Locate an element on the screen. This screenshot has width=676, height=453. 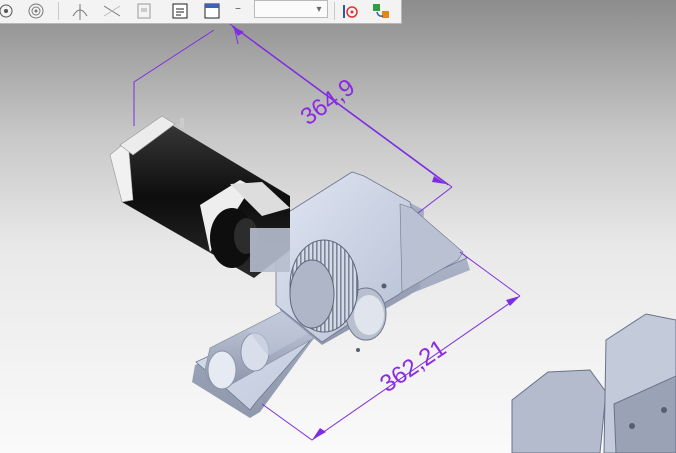
assembly-icon is located at coordinates (144, 11).